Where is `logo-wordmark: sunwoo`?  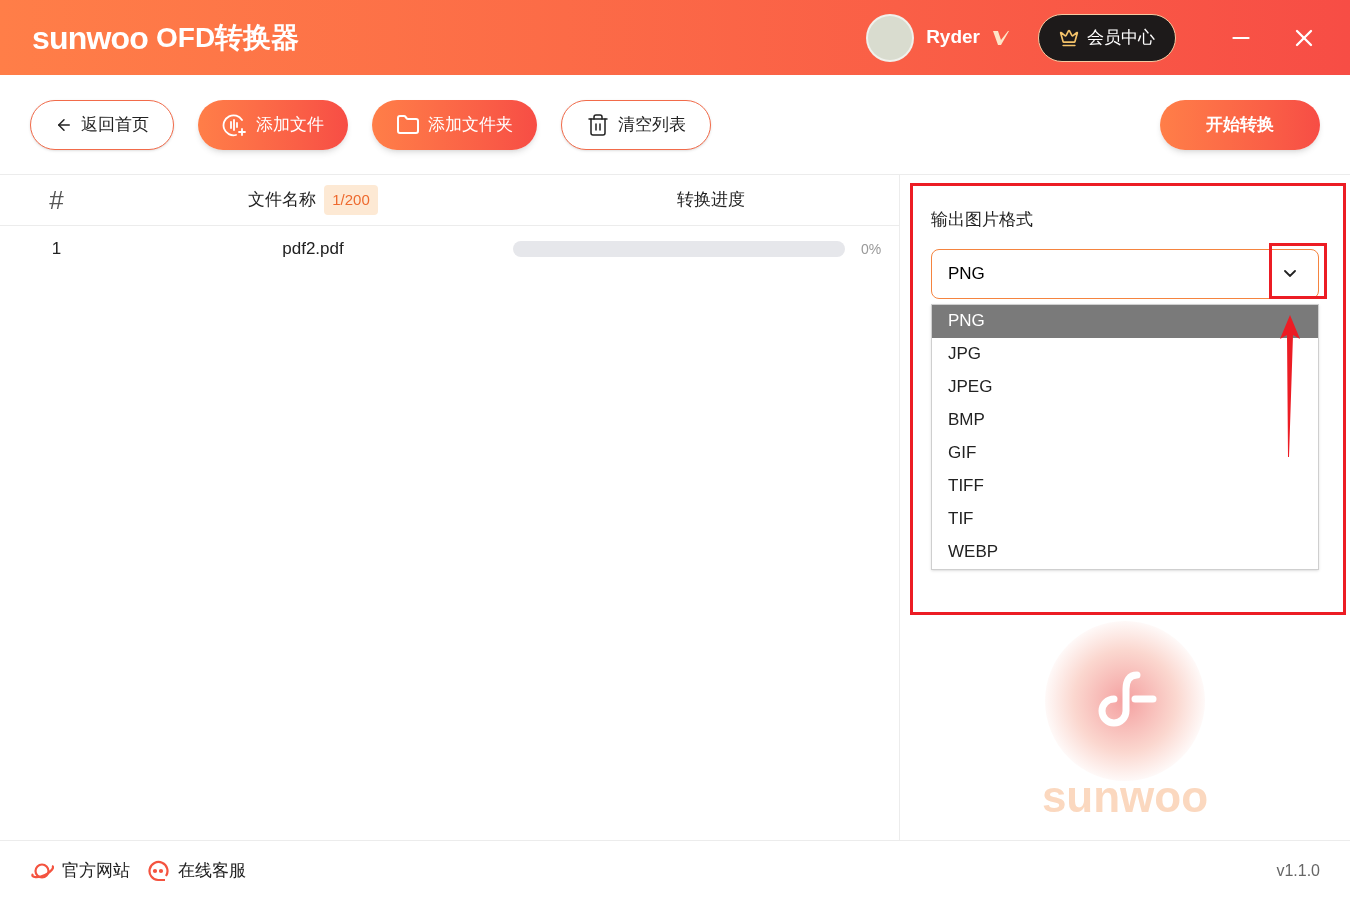 logo-wordmark: sunwoo is located at coordinates (1125, 797).